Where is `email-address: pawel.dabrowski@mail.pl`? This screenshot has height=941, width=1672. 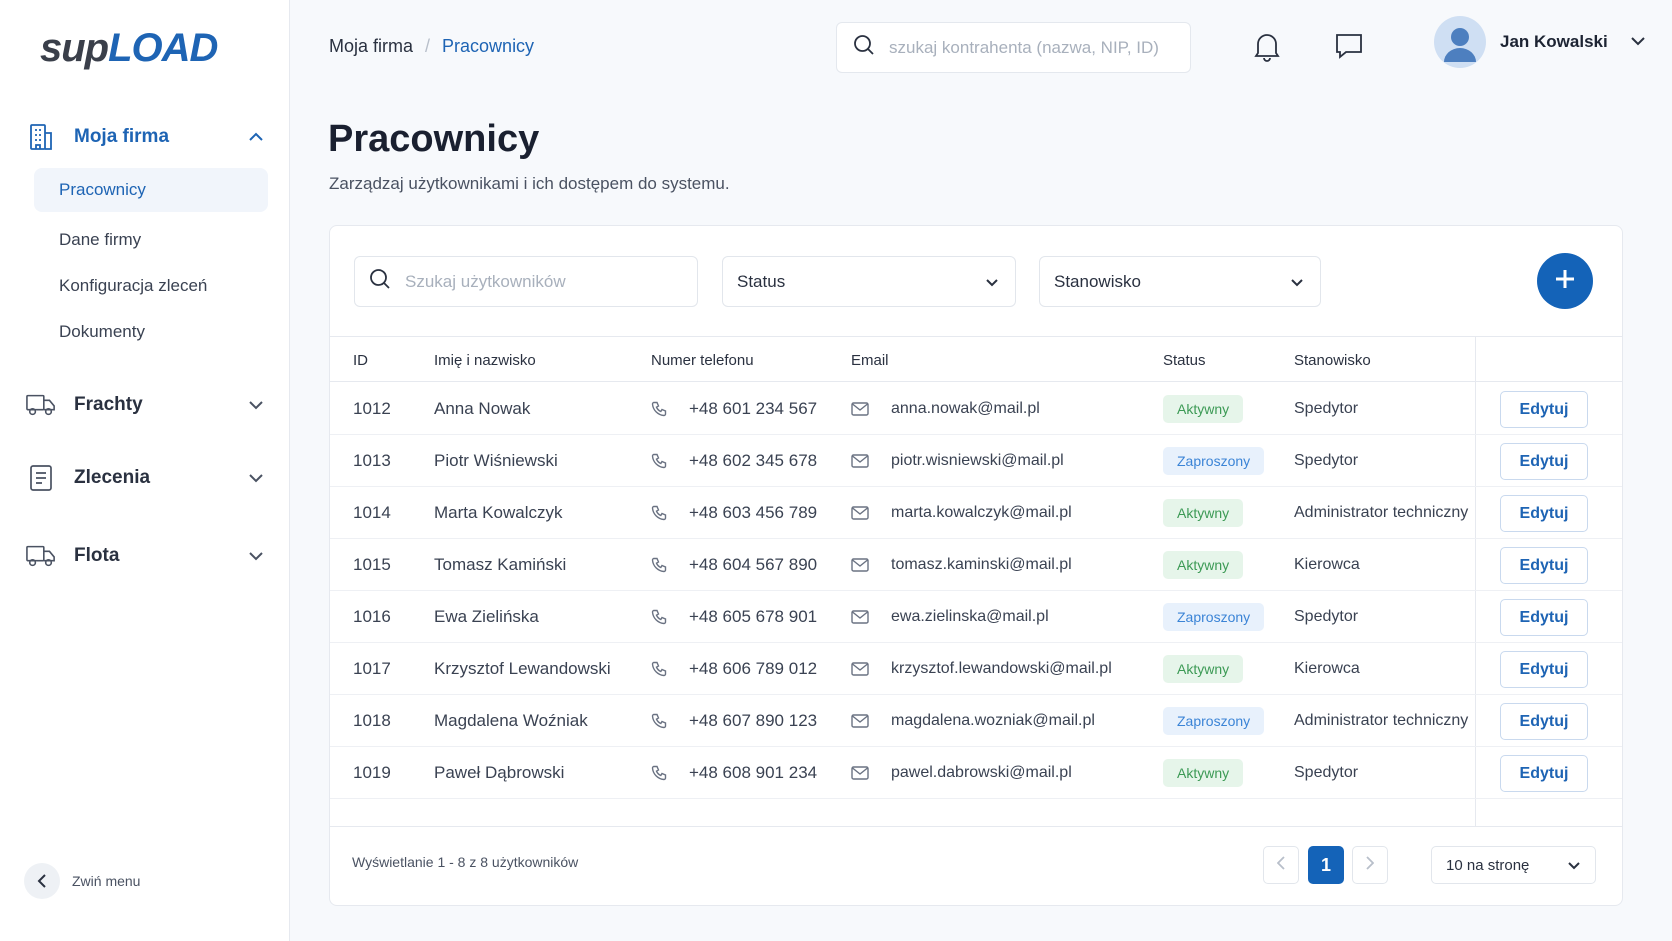
email-address: pawel.dabrowski@mail.pl is located at coordinates (981, 773).